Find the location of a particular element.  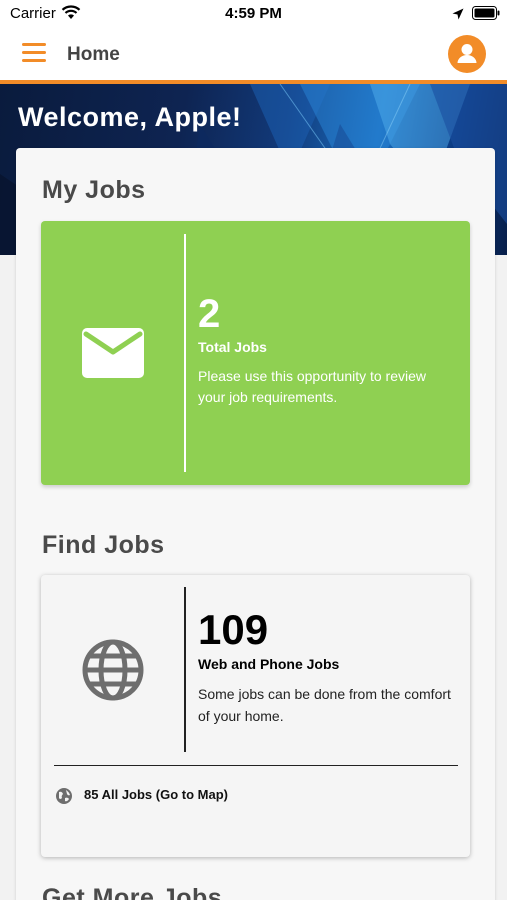

my-jobs-heading: My Jobs is located at coordinates (94, 190).